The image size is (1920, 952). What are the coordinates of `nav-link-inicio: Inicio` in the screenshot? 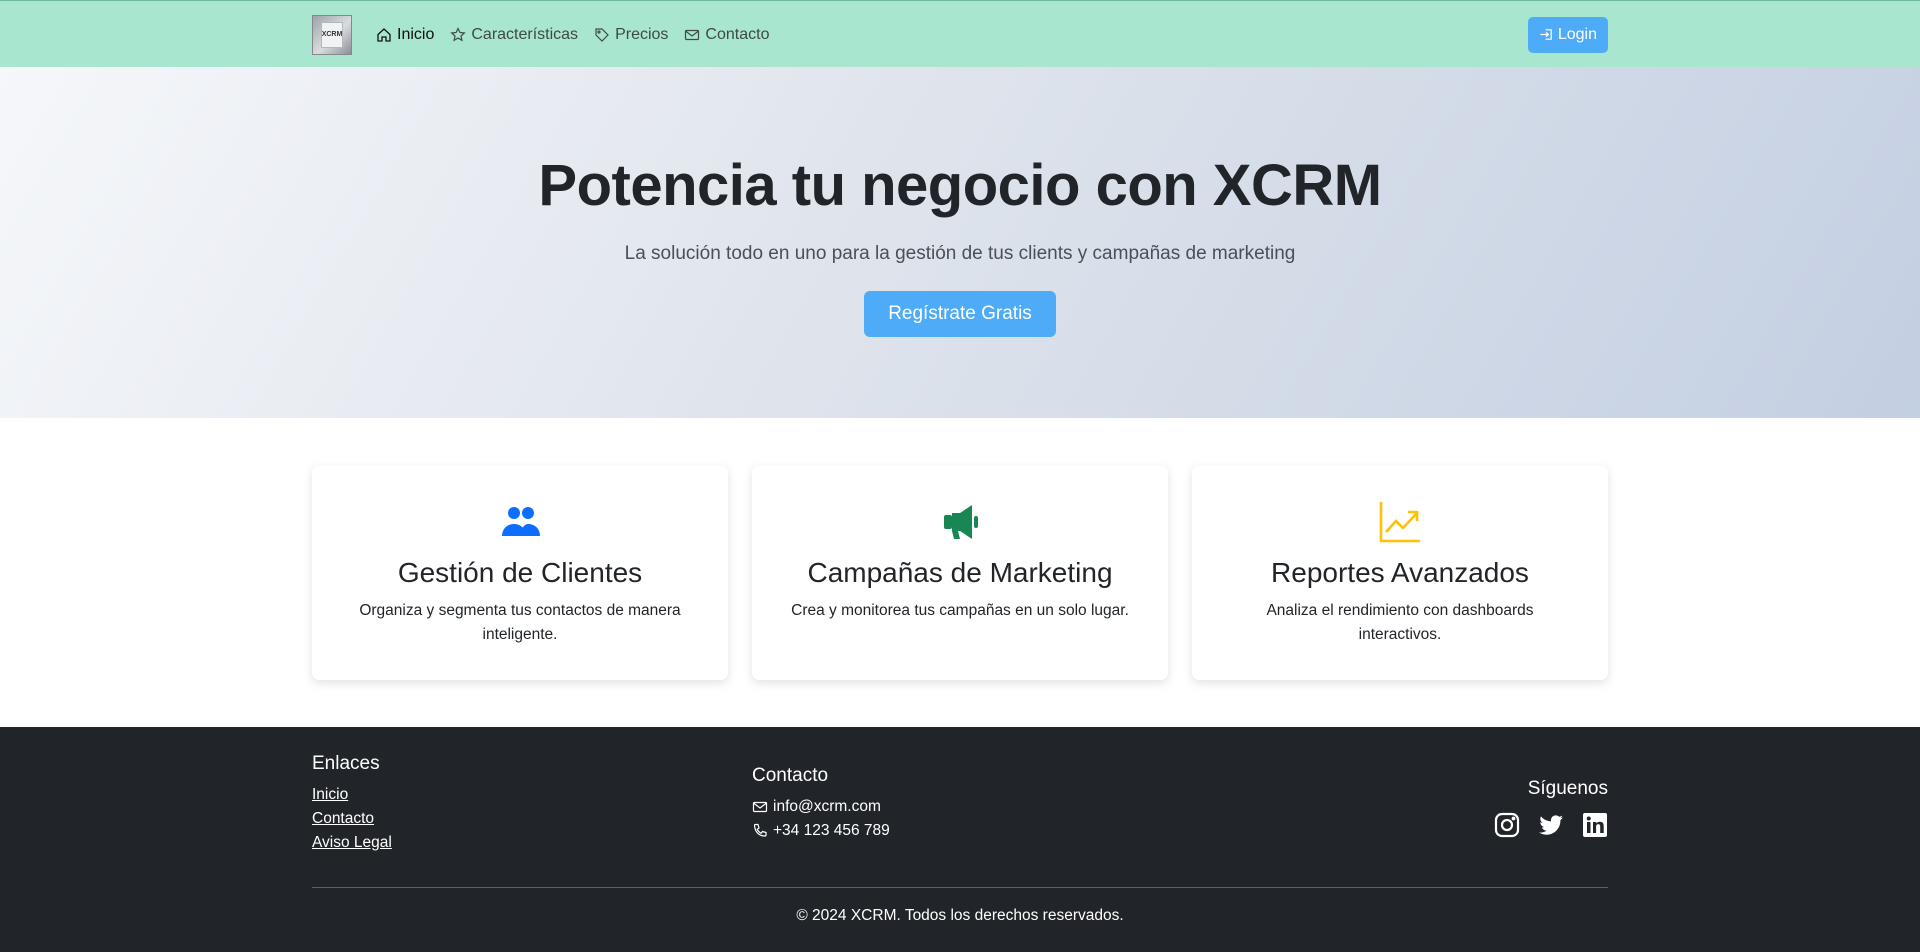 It's located at (405, 35).